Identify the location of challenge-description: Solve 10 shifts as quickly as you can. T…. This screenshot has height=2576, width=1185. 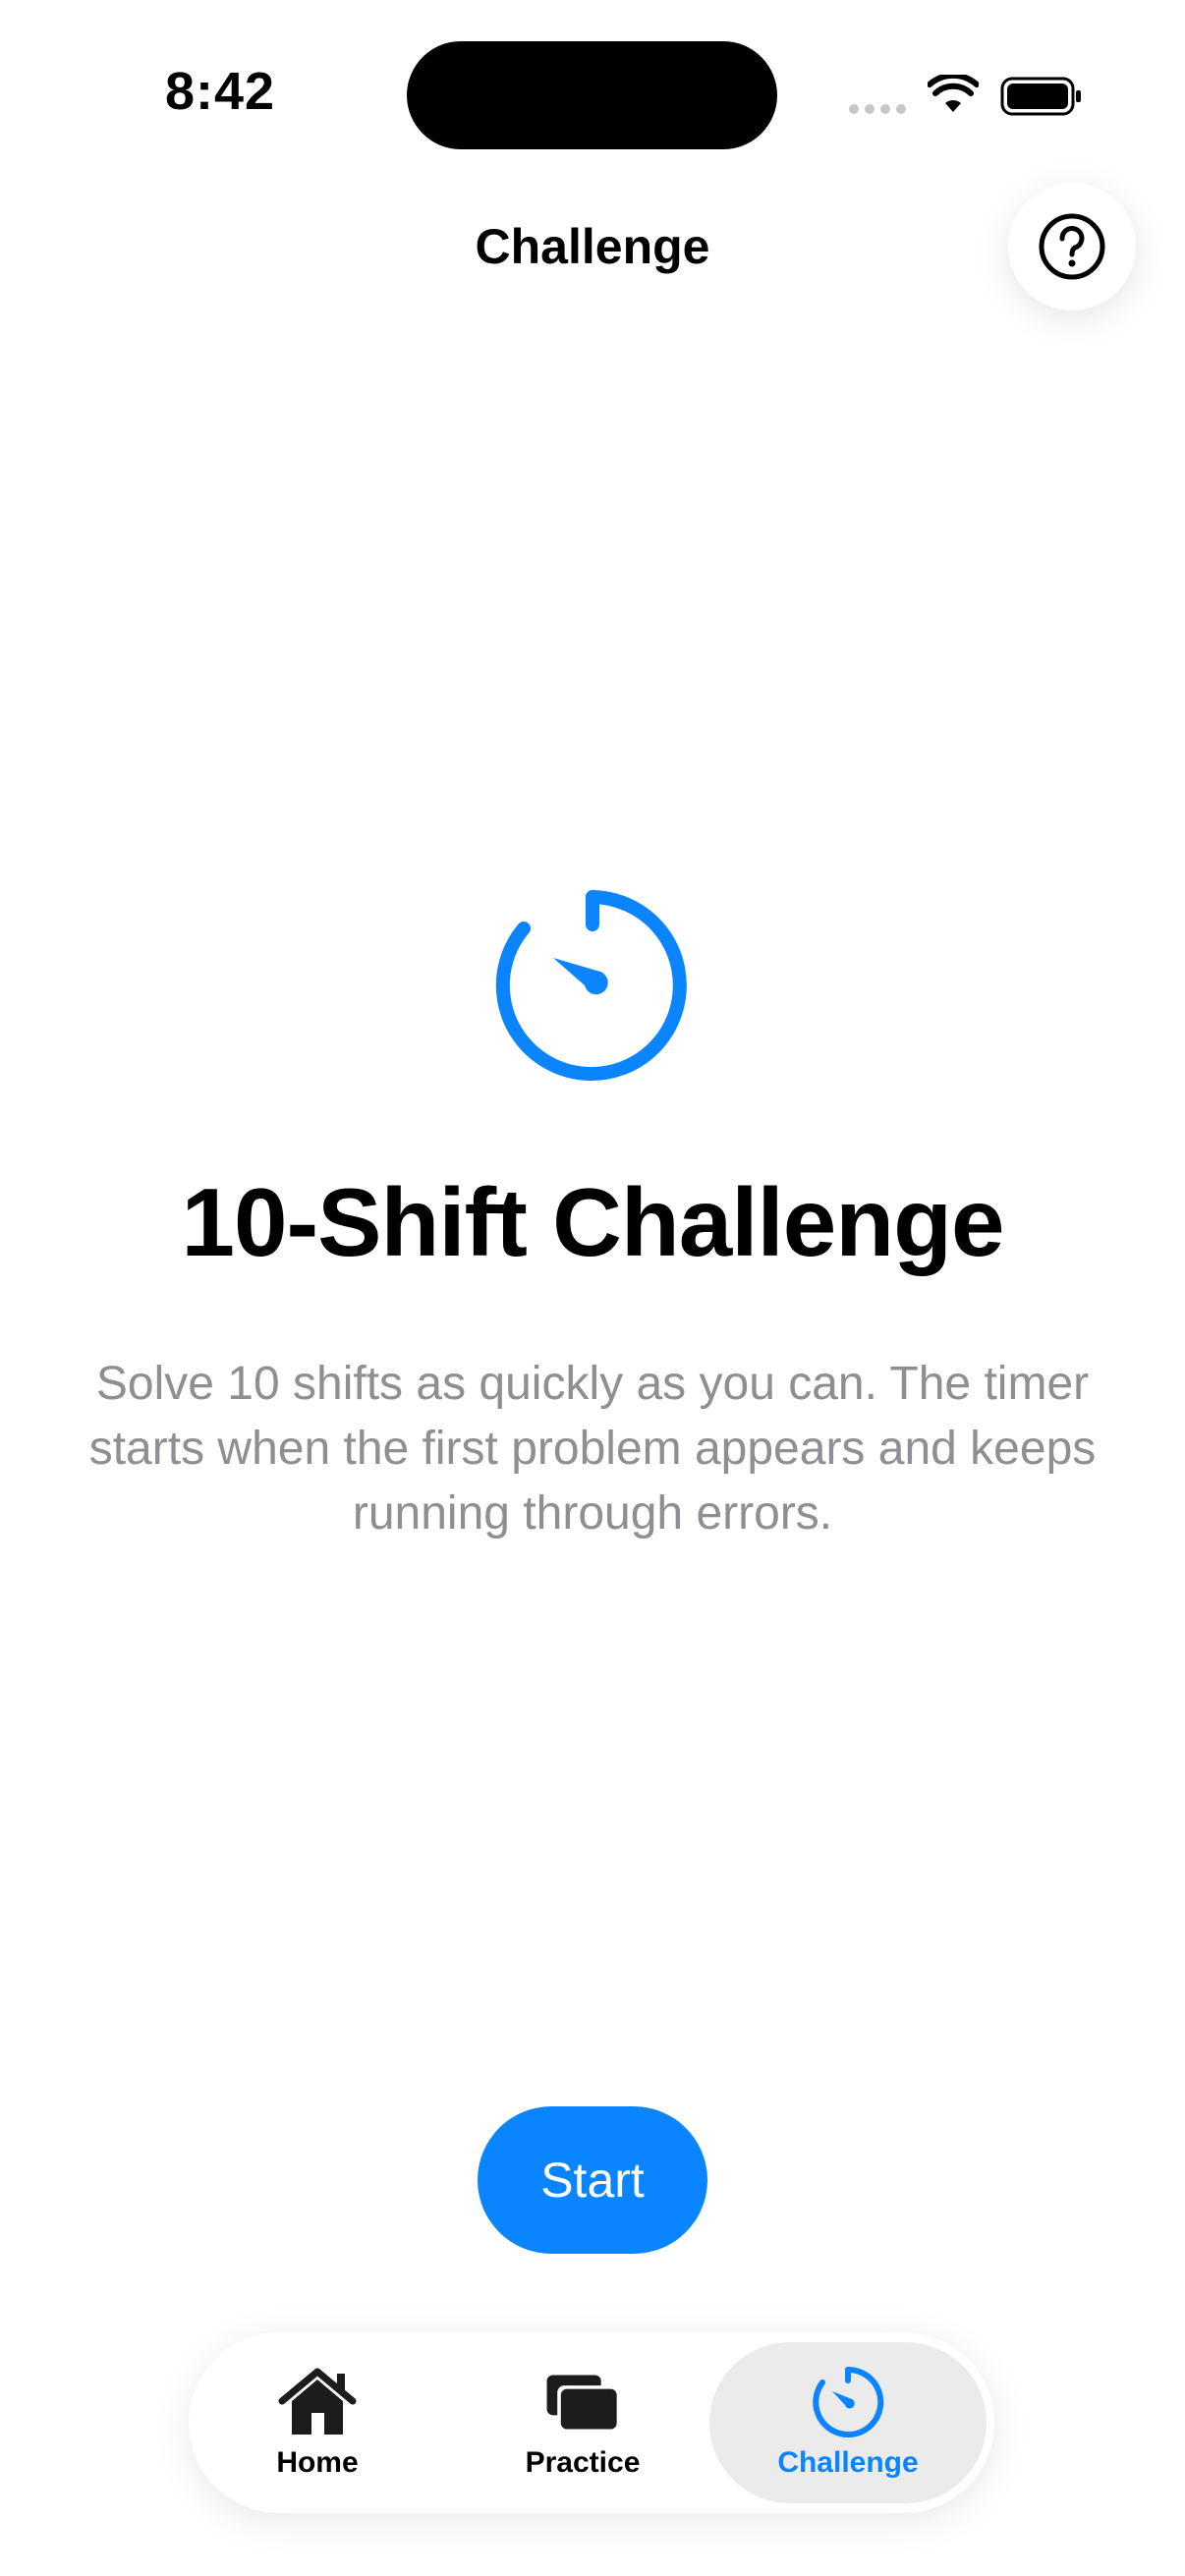
(592, 1449).